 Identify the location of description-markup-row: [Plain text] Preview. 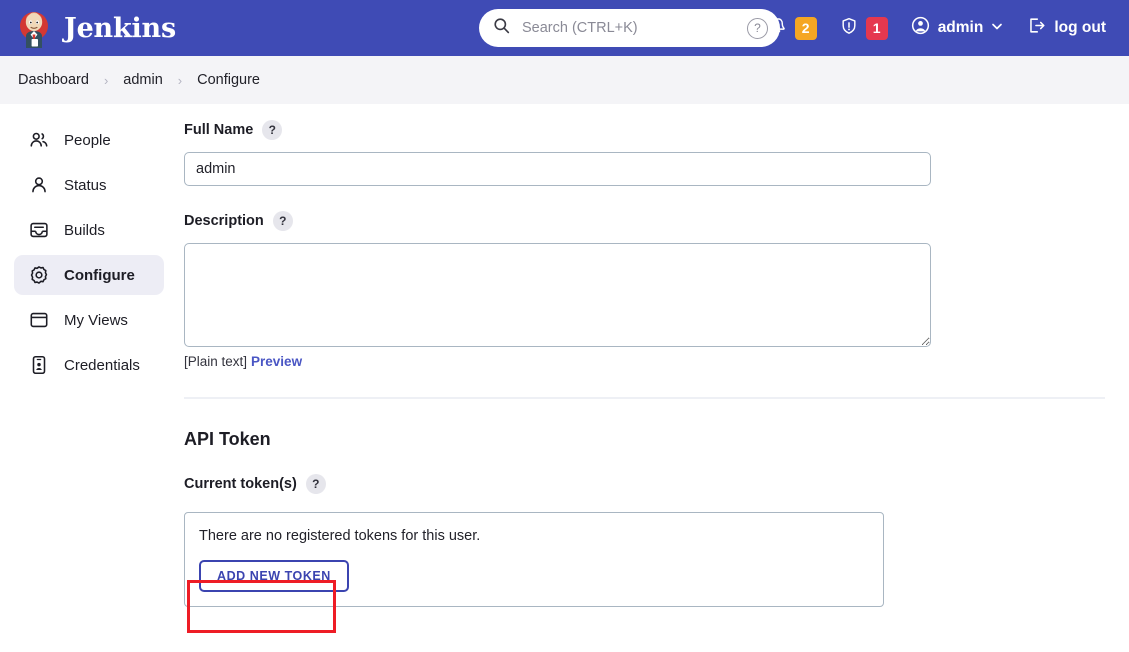
(649, 361).